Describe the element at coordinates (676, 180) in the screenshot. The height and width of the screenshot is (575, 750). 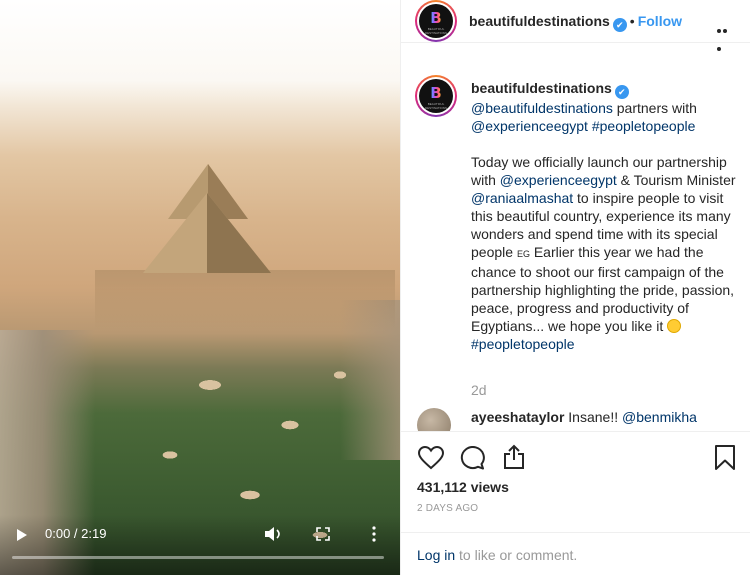
I see `caption-text-part: & Tourism Minister` at that location.